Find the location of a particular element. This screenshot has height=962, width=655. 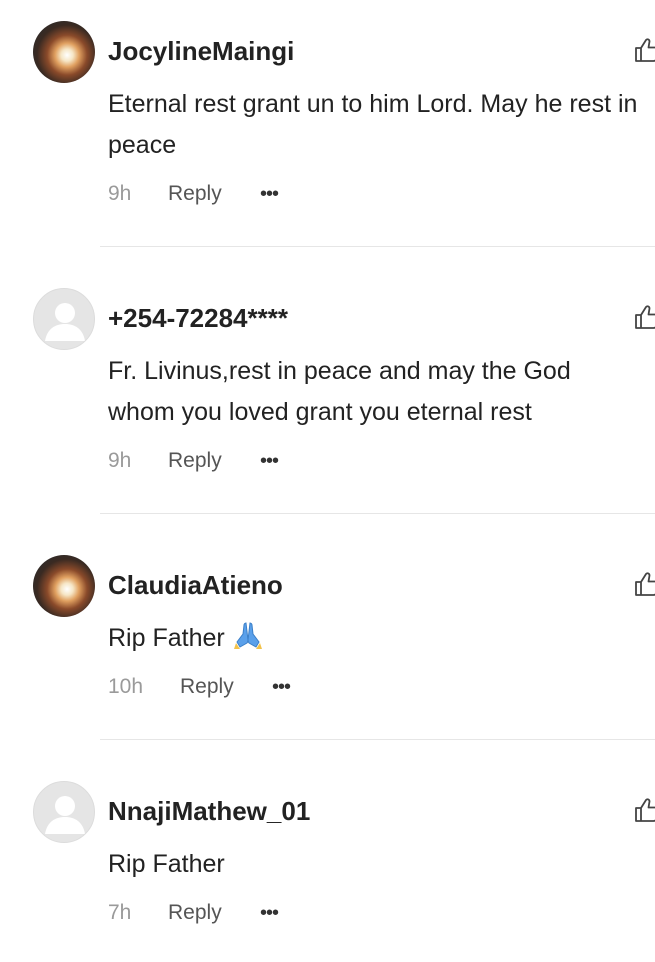

comment-time: 7h is located at coordinates (120, 912).